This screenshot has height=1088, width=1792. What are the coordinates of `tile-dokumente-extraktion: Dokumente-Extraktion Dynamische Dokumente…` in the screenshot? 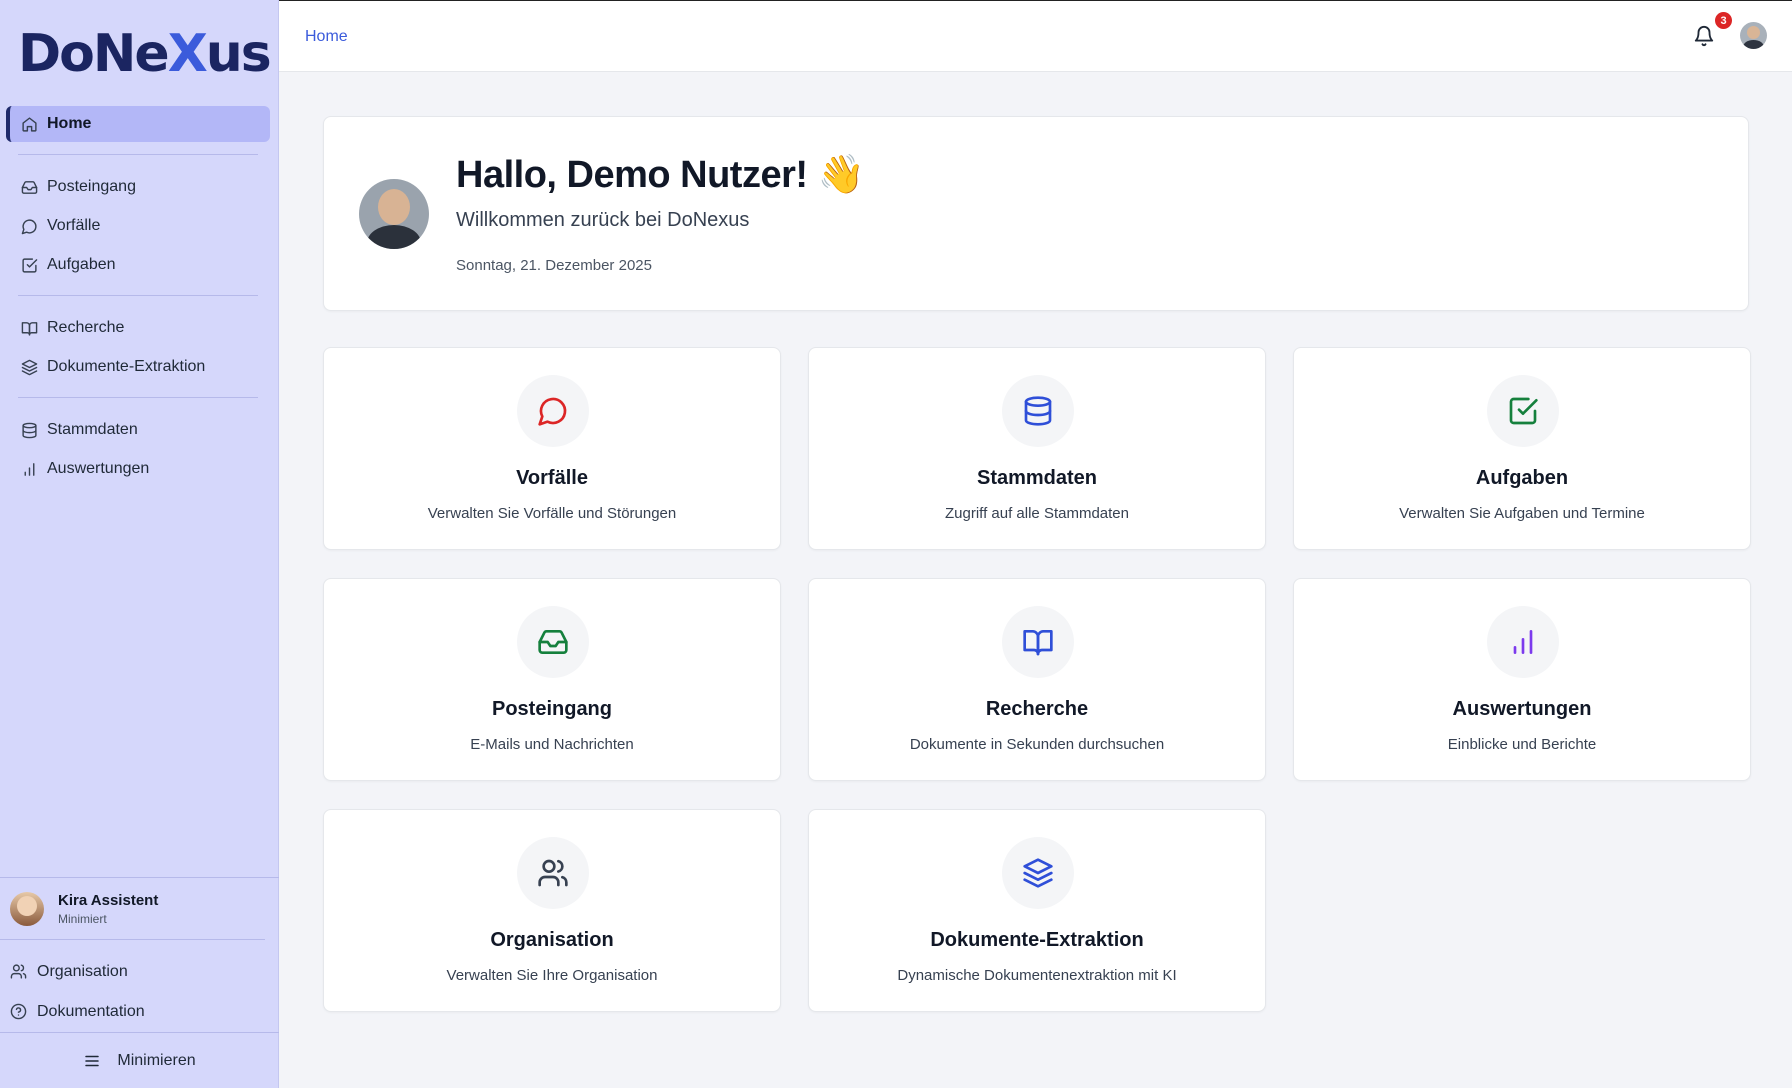 It's located at (1037, 910).